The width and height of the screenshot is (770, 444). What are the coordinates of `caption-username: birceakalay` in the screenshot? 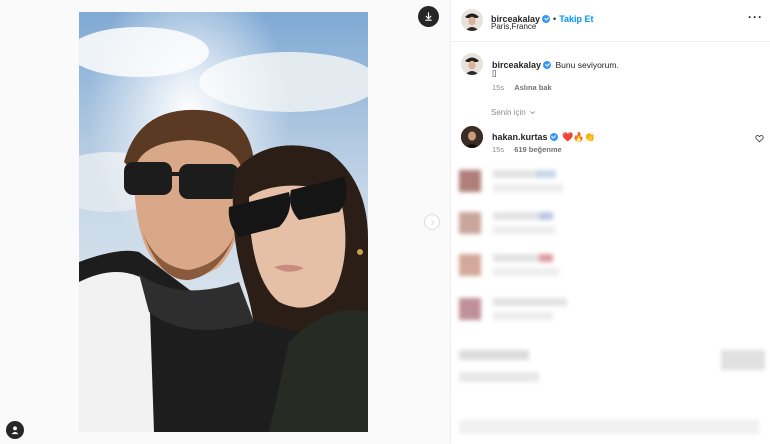 It's located at (516, 65).